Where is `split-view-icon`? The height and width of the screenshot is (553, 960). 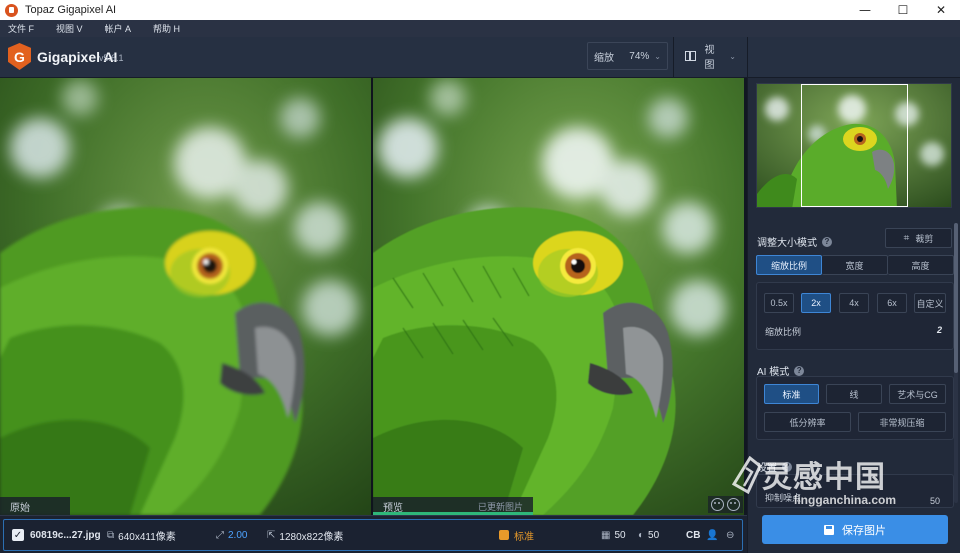 split-view-icon is located at coordinates (691, 56).